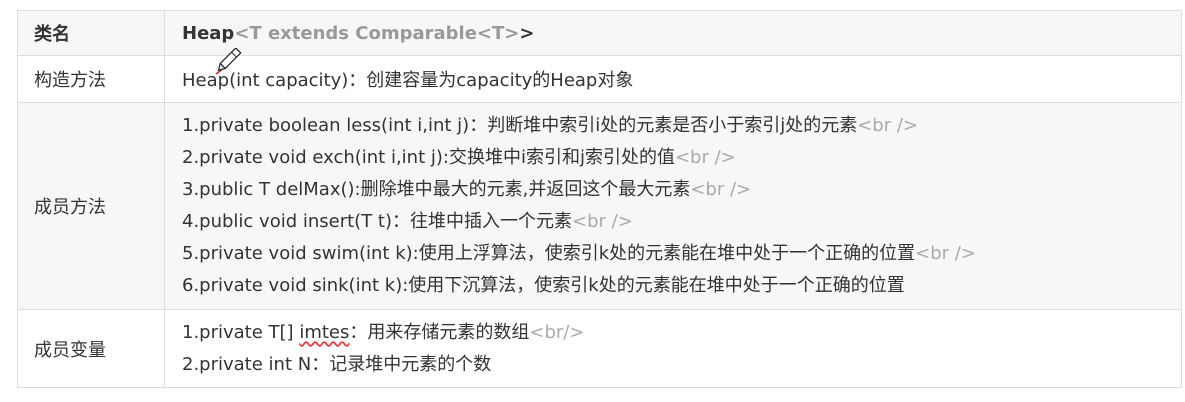  Describe the element at coordinates (377, 221) in the screenshot. I see `method-text: 4.public void insert(T t)：往堆中插入一个元素` at that location.